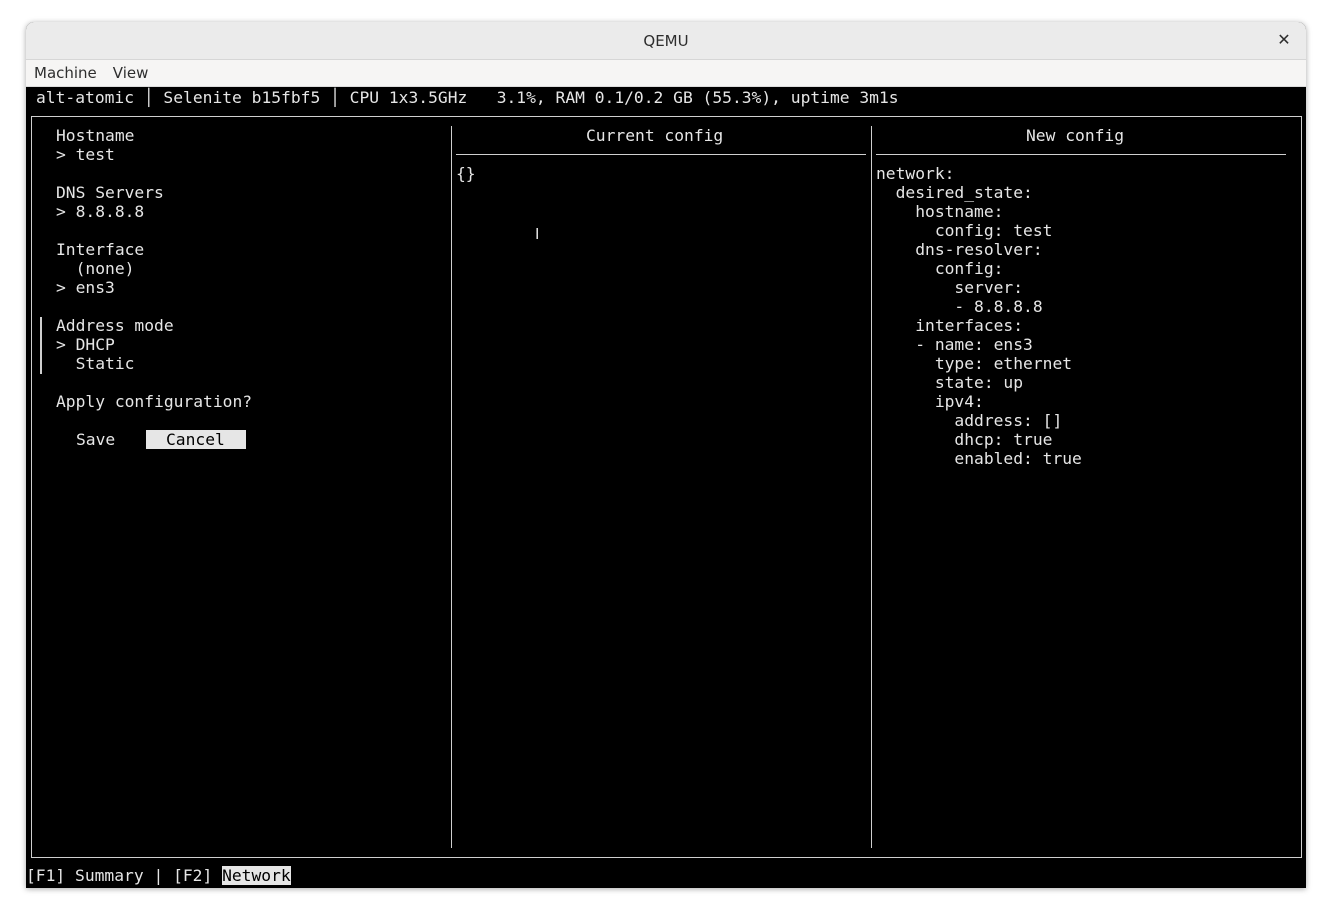  Describe the element at coordinates (65, 73) in the screenshot. I see `menu-machine: Machine` at that location.